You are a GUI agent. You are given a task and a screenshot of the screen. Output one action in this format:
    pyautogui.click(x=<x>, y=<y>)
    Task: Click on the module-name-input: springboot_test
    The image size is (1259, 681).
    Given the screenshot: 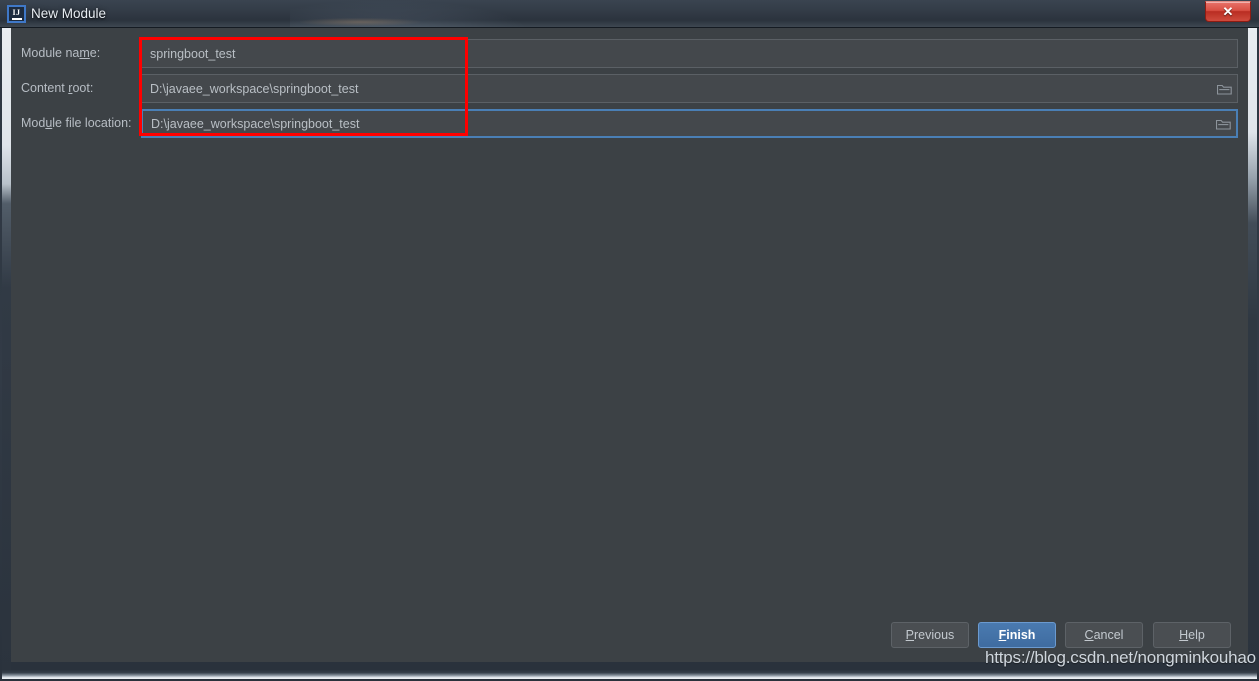 What is the action you would take?
    pyautogui.click(x=689, y=53)
    